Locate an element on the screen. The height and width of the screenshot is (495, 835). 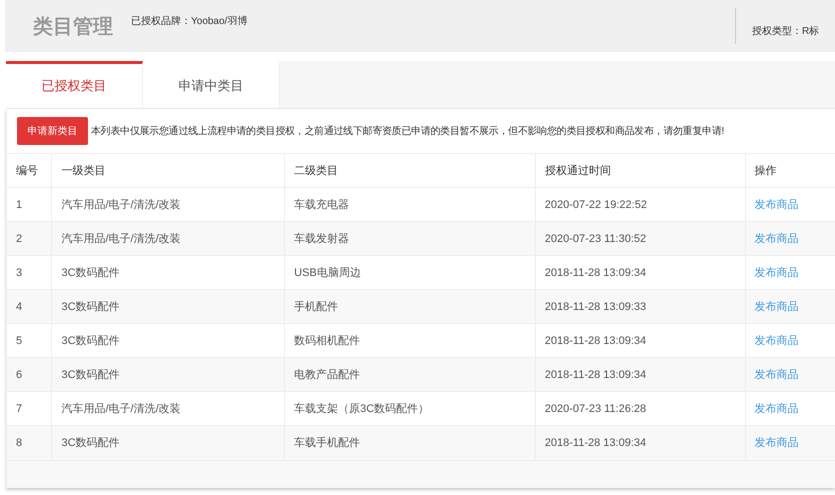
apply-button: 申请新类目 is located at coordinates (52, 131).